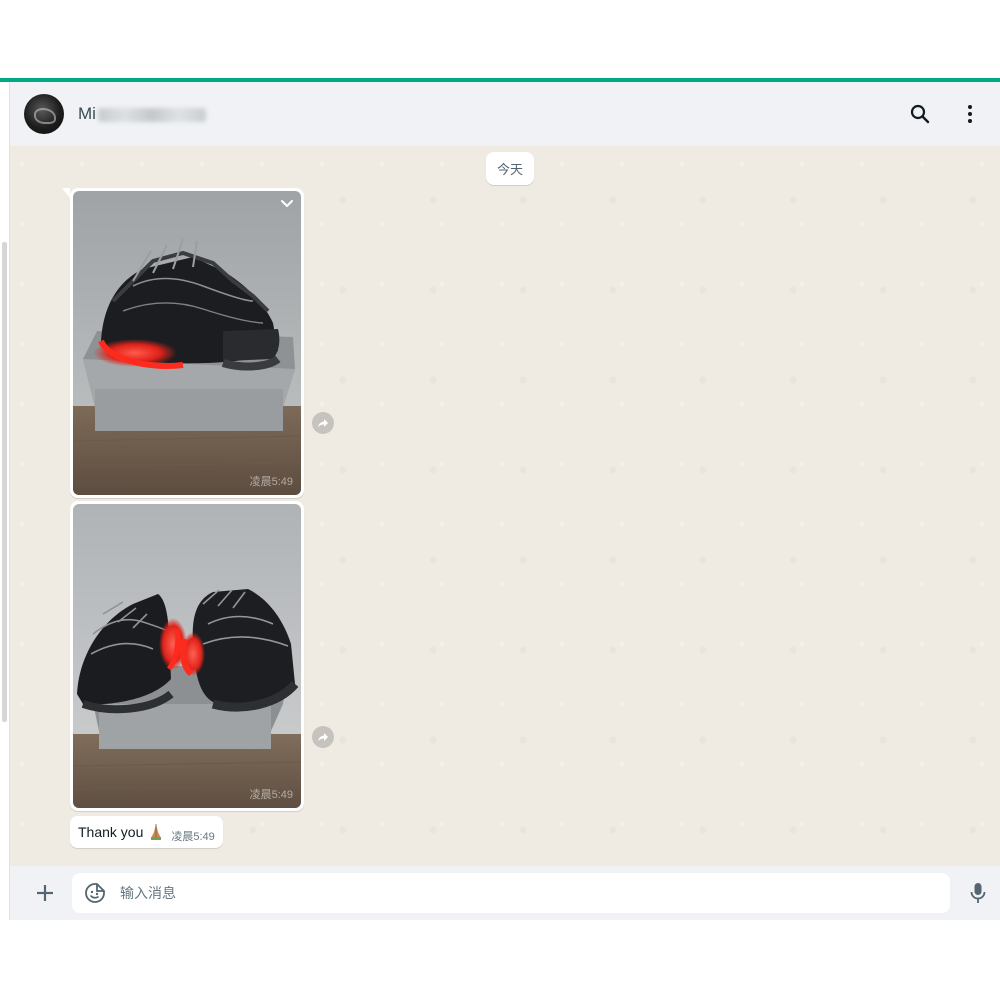  I want to click on message-input-box, so click(511, 893).